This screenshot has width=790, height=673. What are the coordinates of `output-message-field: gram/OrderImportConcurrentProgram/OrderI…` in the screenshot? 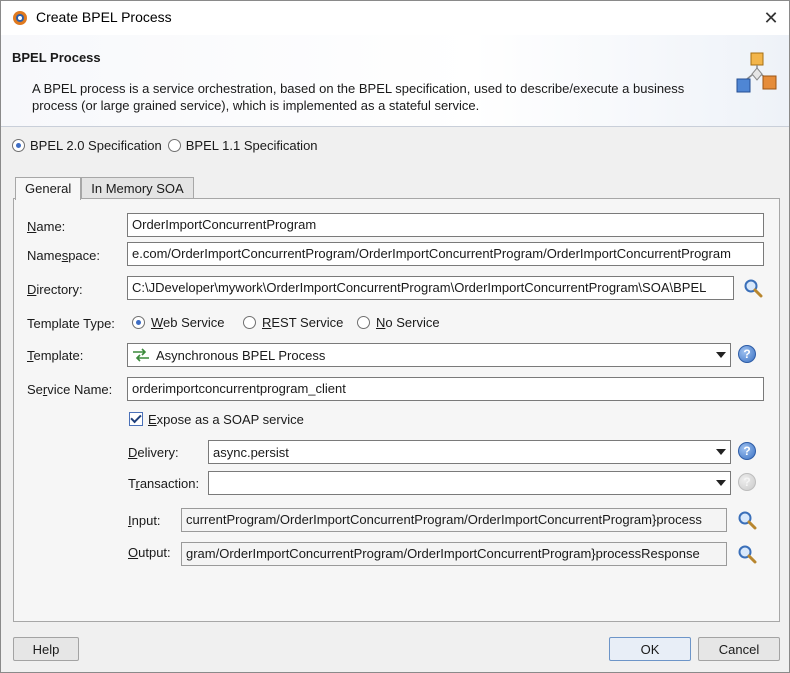 It's located at (454, 554).